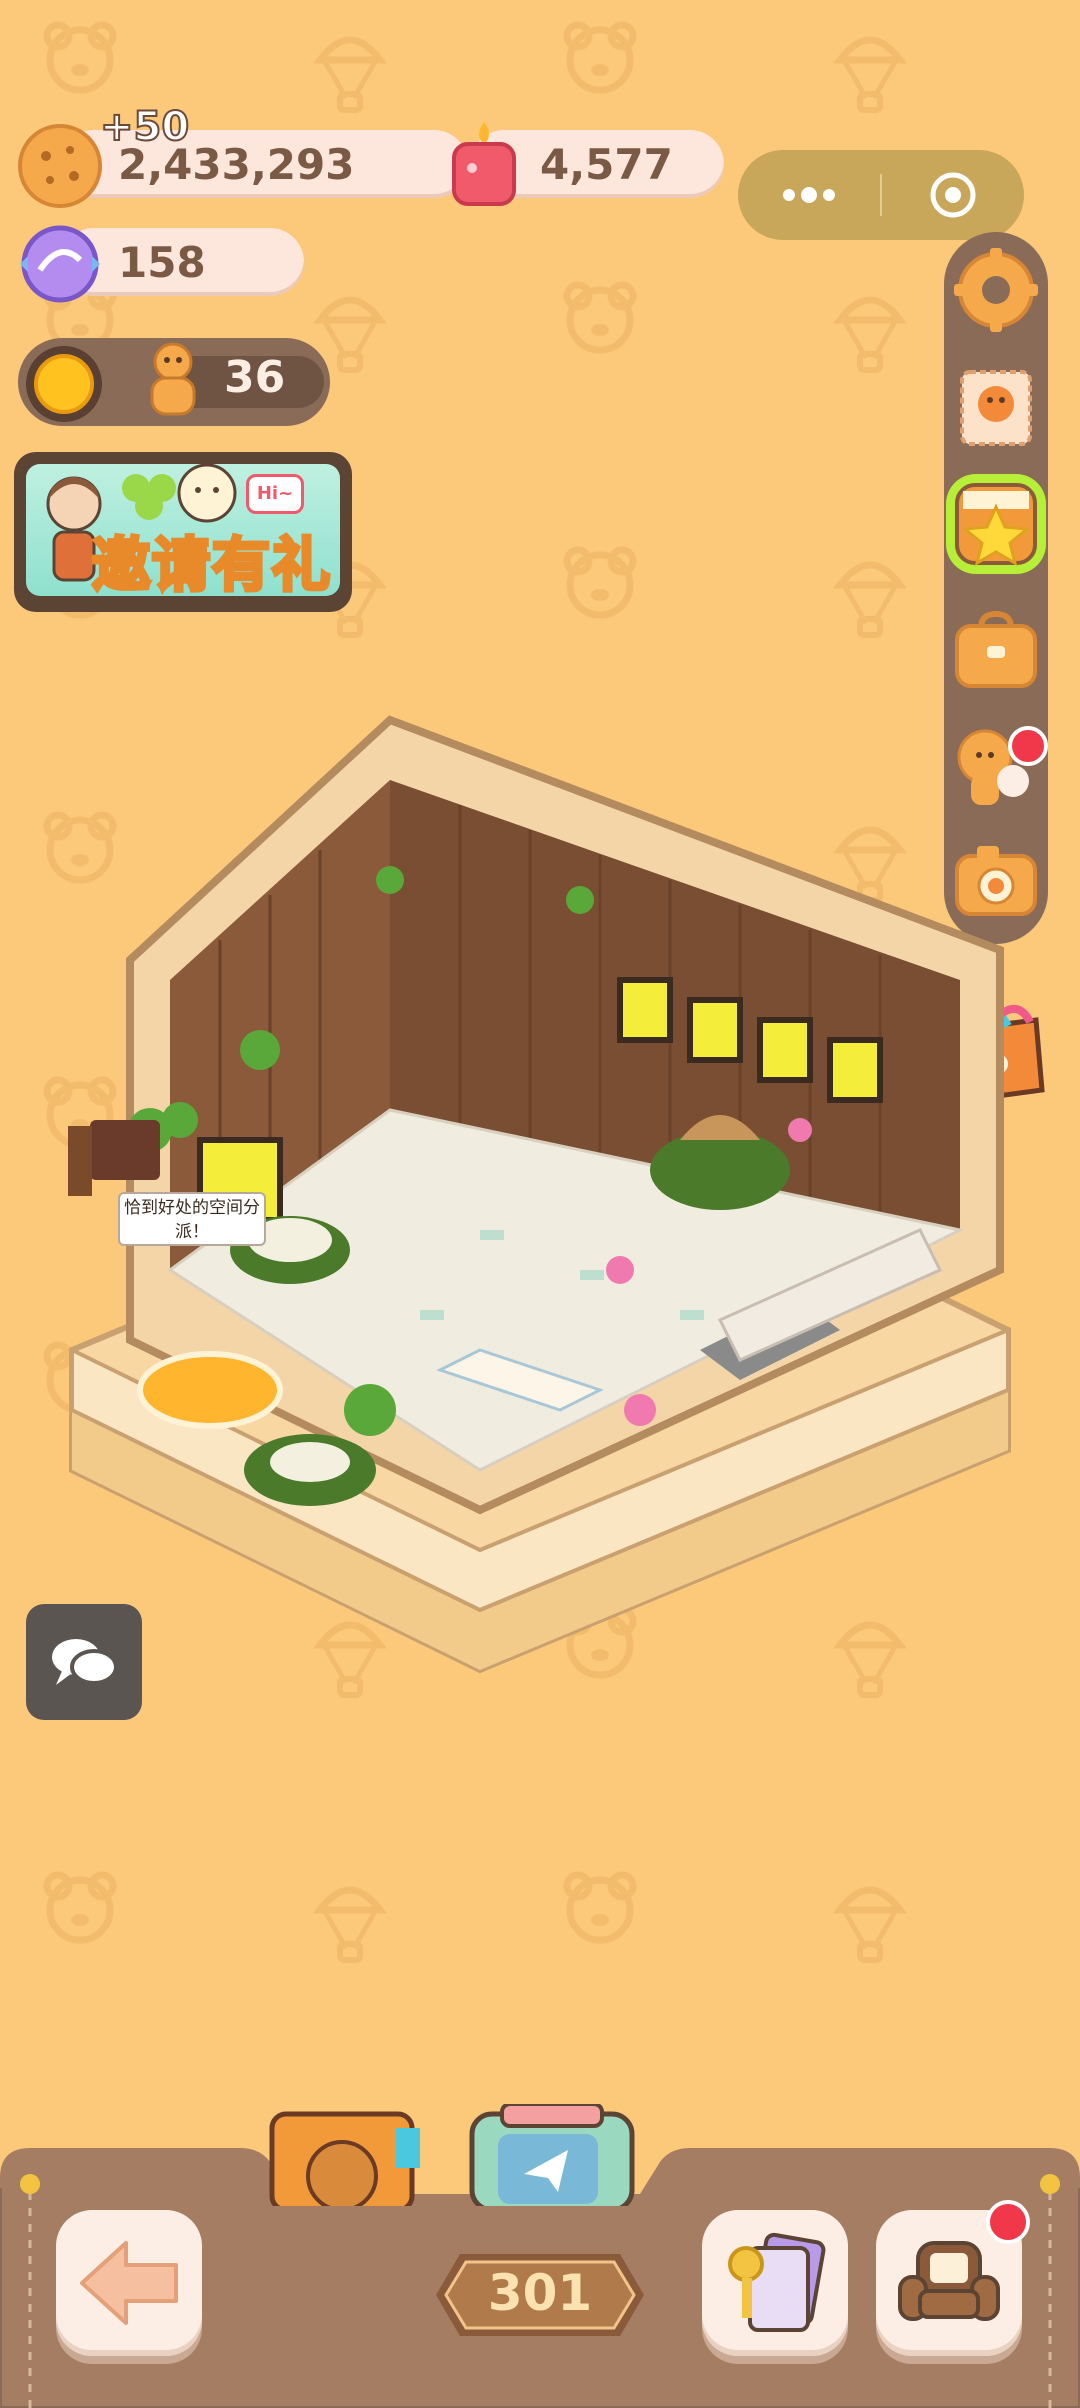 Image resolution: width=1080 pixels, height=2408 pixels. I want to click on smiley-icon, so click(207, 493).